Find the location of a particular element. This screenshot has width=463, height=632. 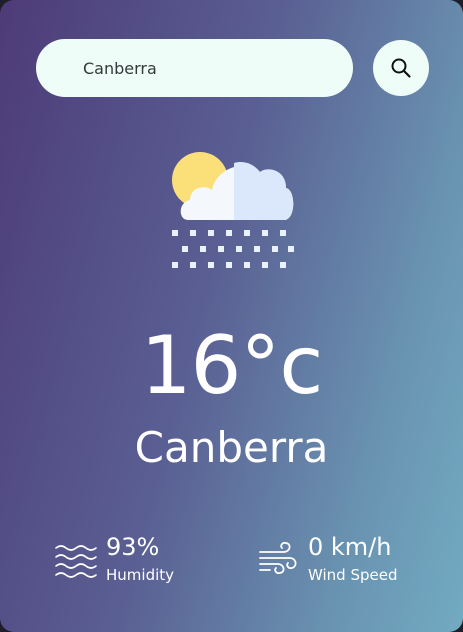

wind-speed-label: Wind Speed is located at coordinates (353, 575).